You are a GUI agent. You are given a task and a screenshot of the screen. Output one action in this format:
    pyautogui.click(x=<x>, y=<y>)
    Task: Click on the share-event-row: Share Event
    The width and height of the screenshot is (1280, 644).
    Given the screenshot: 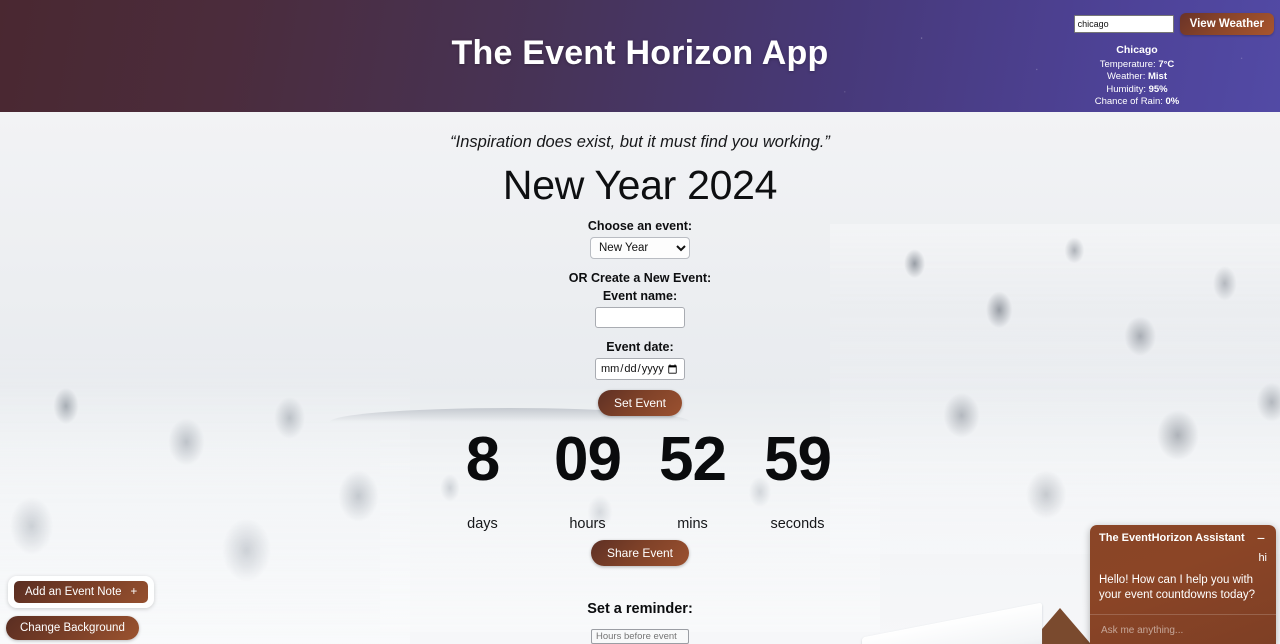 What is the action you would take?
    pyautogui.click(x=640, y=553)
    